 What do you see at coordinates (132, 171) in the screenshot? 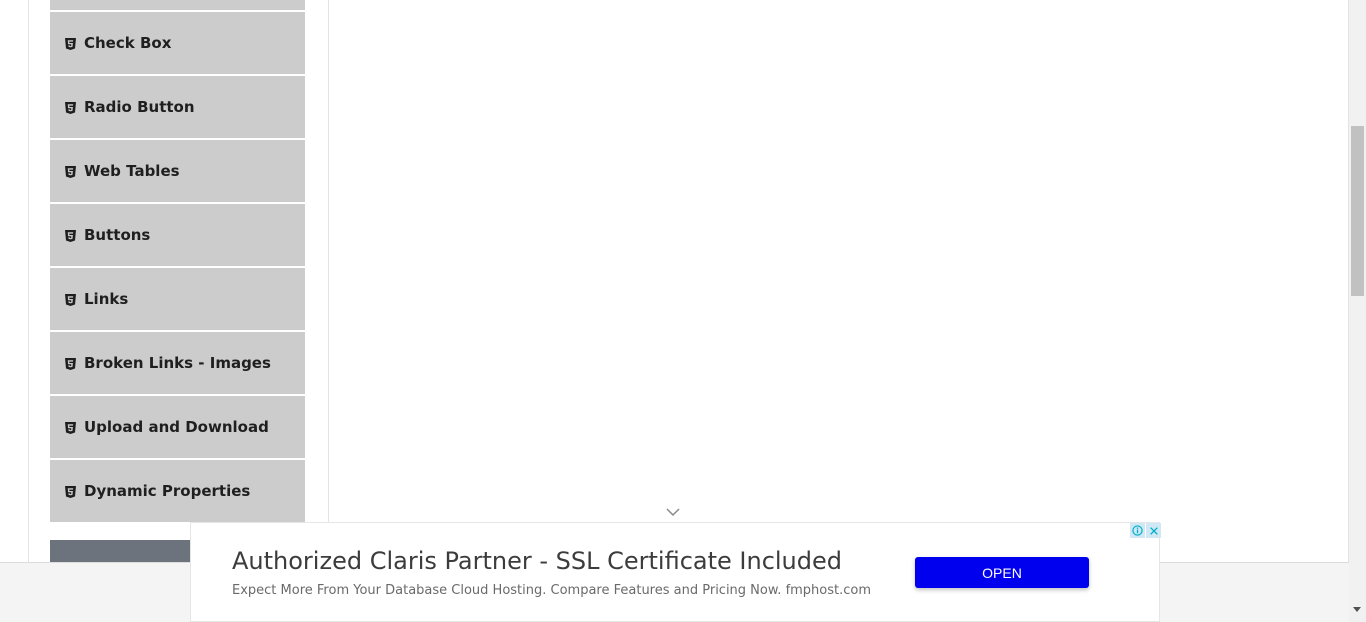
I see `sidebar-item-label: Web Tables` at bounding box center [132, 171].